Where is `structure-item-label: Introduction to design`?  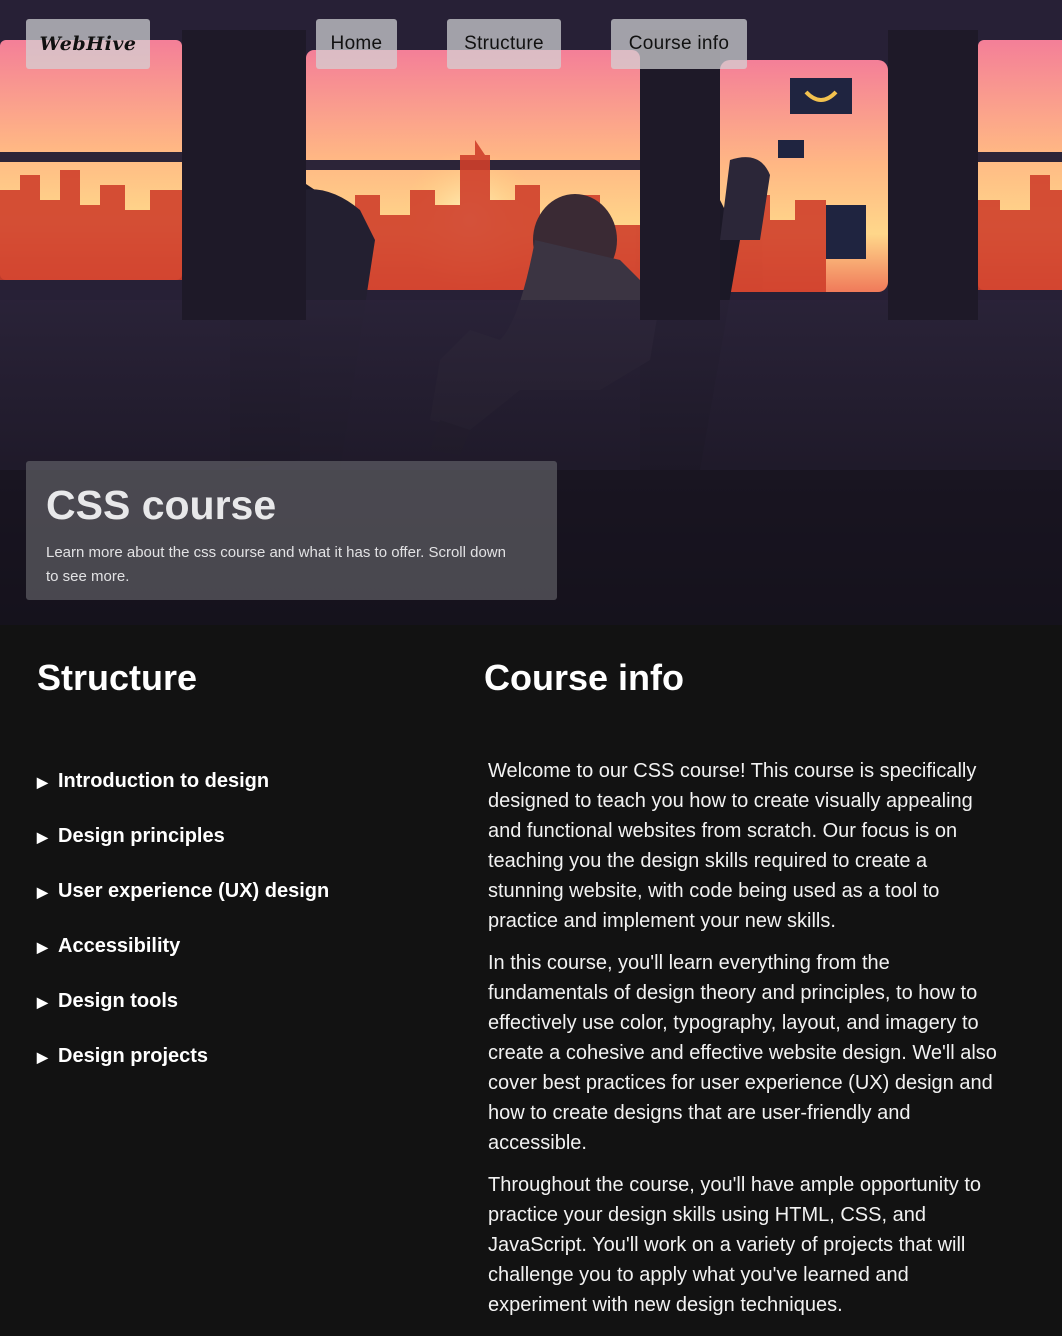
structure-item-label: Introduction to design is located at coordinates (164, 781).